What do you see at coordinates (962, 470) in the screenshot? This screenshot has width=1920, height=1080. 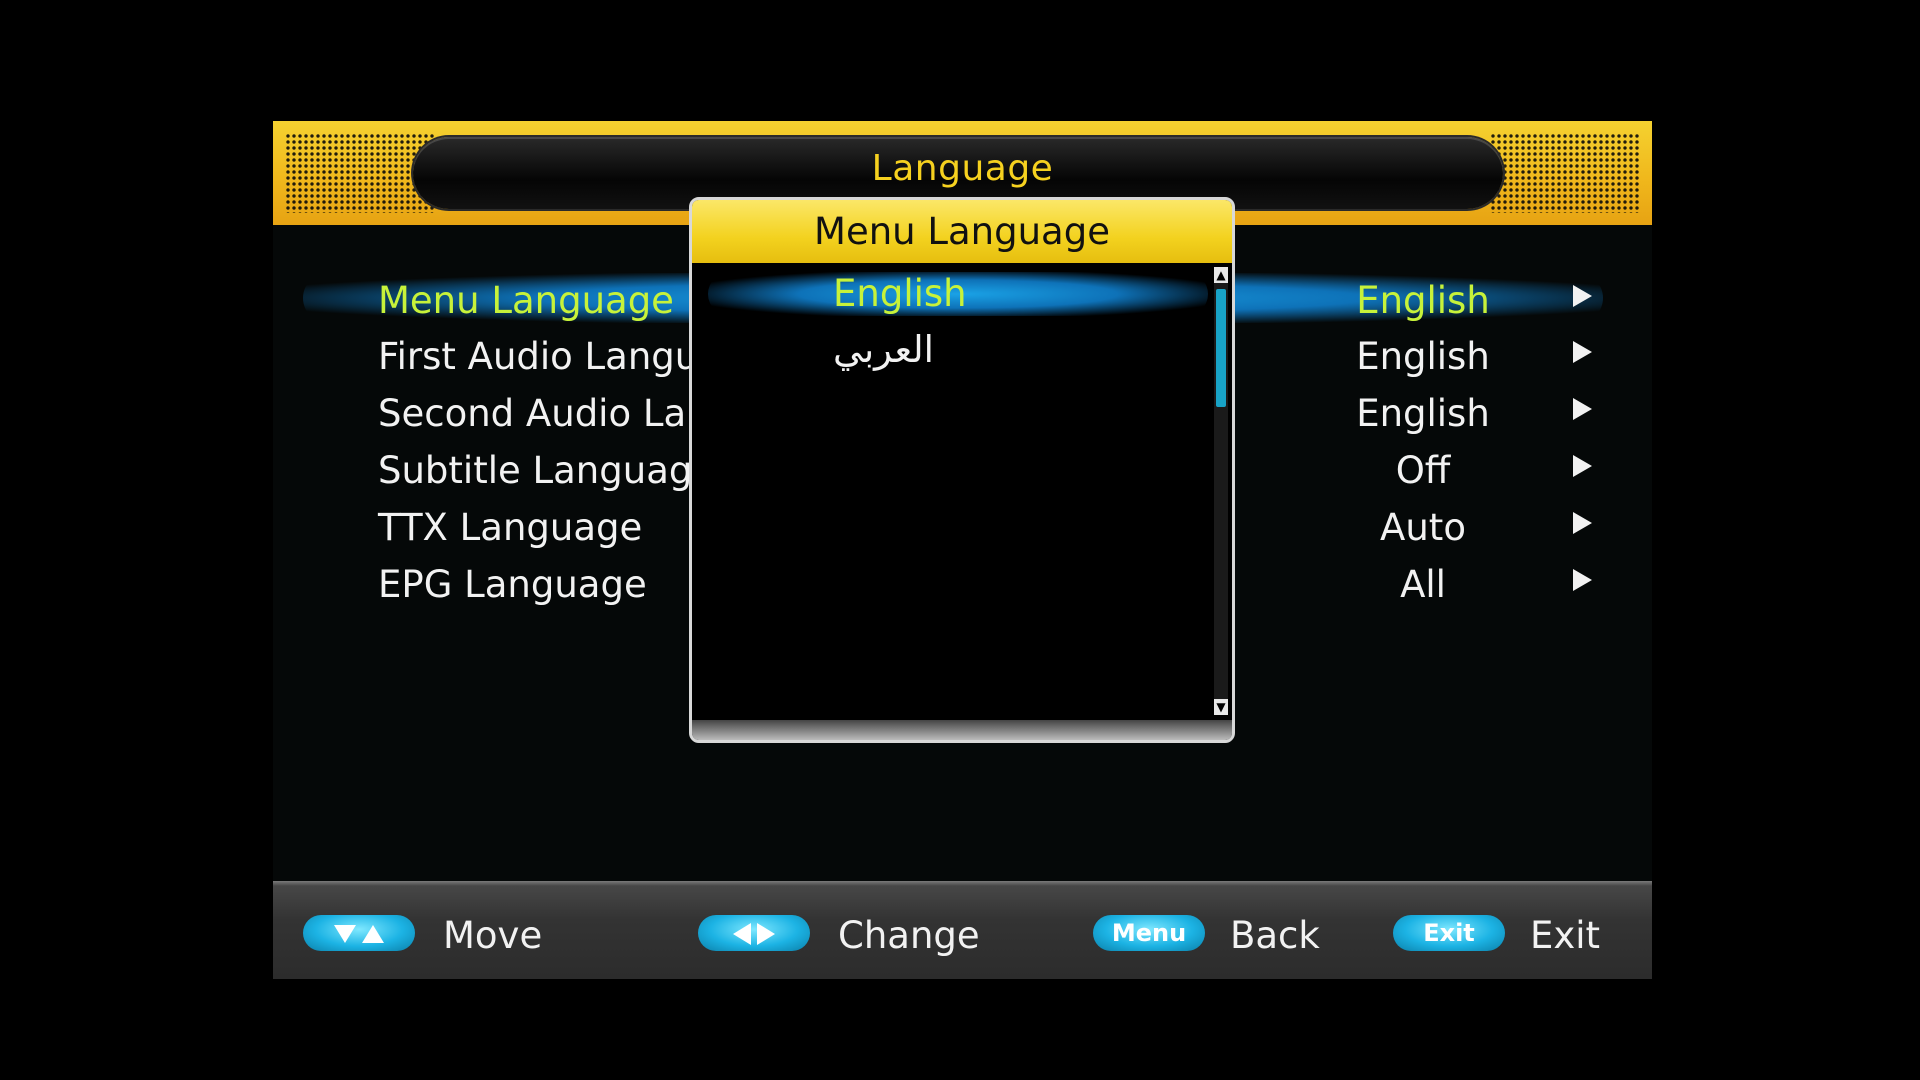 I see `menu-language-popup: Menu Language English العربي ▲ ▼` at bounding box center [962, 470].